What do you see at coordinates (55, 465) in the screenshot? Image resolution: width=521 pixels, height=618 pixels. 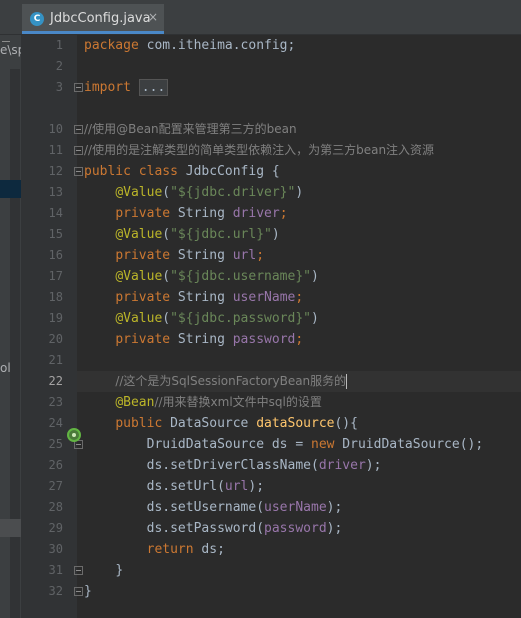 I see `line-number: 26` at bounding box center [55, 465].